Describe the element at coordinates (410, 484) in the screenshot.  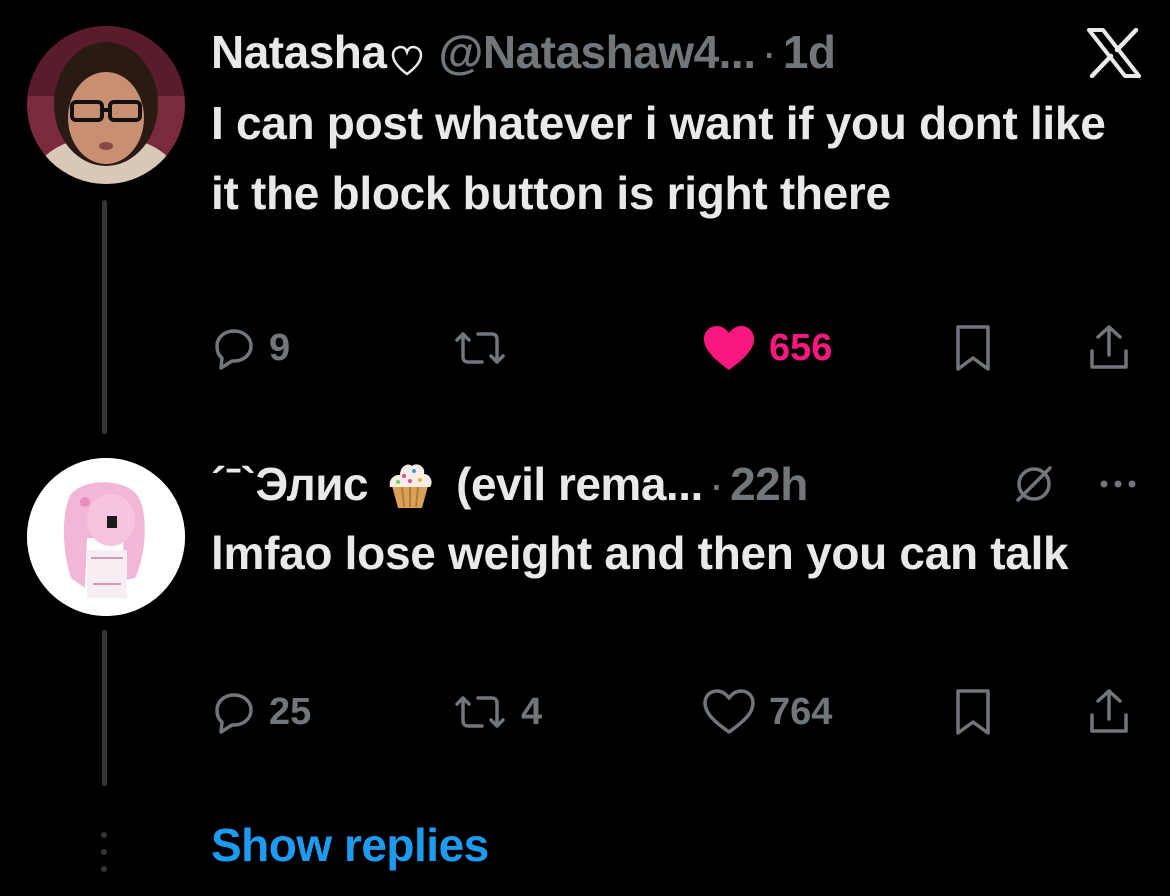
I see `cupcake-icon` at that location.